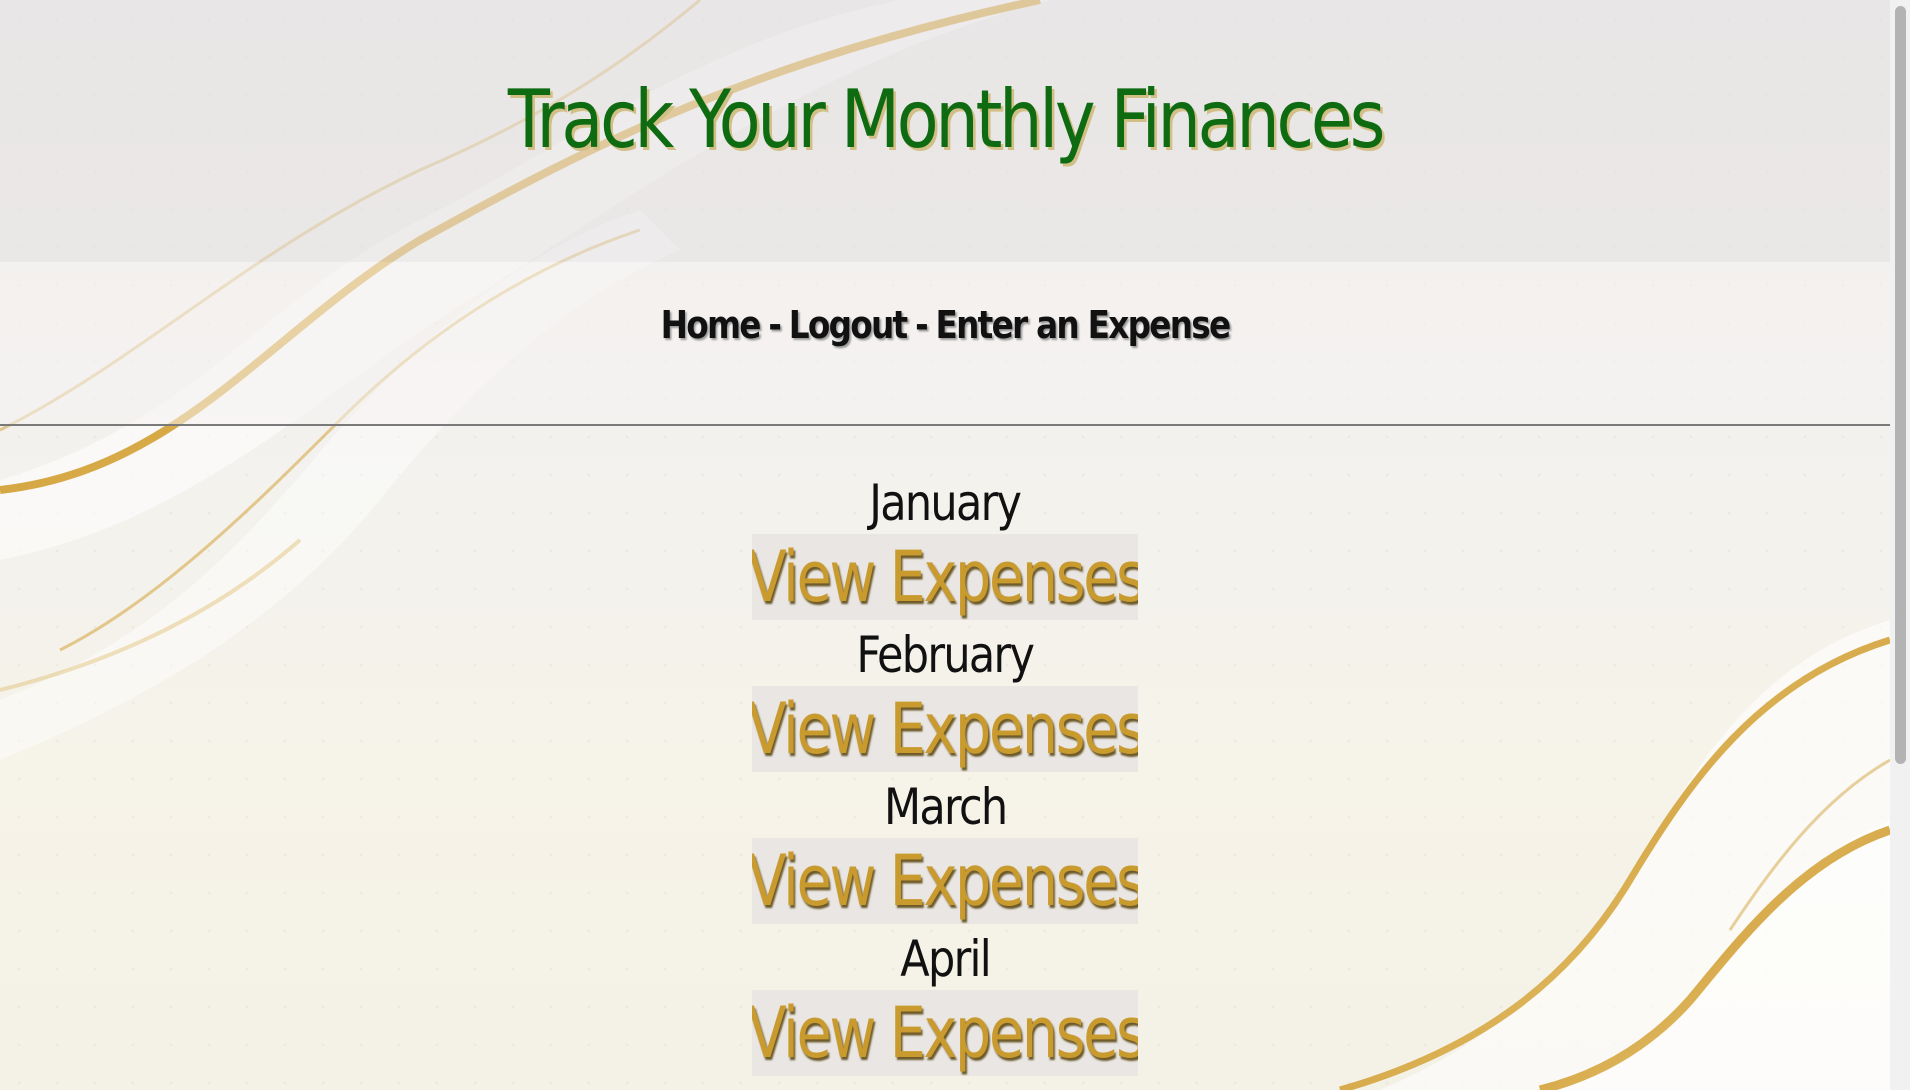  What do you see at coordinates (946, 655) in the screenshot?
I see `month-label: February` at bounding box center [946, 655].